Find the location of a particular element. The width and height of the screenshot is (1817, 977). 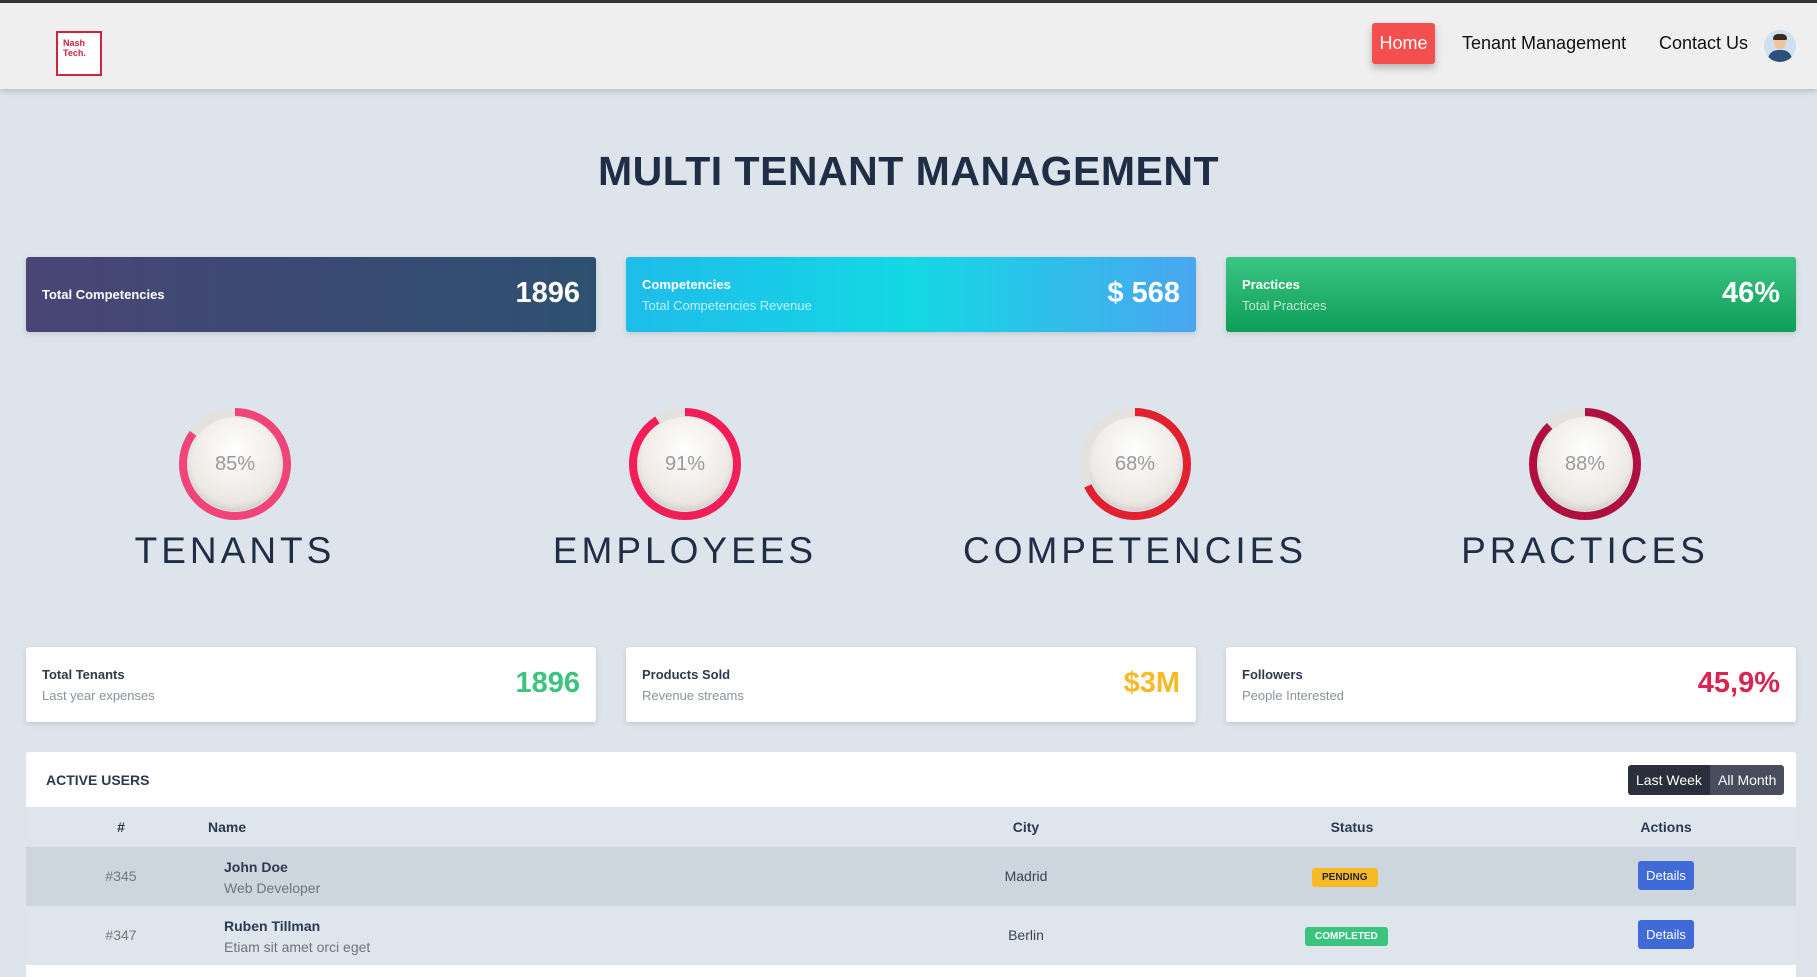

nav-contact-us-link: Contact Us is located at coordinates (1703, 43).